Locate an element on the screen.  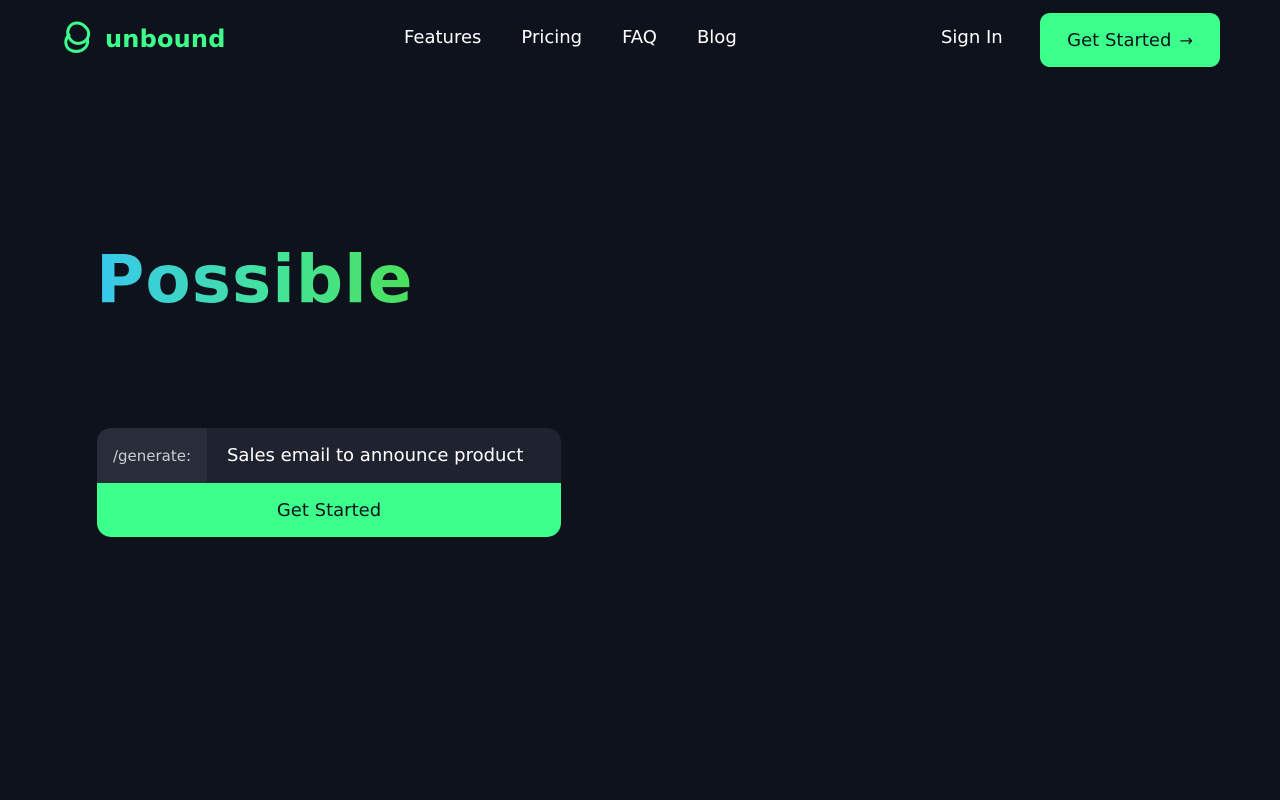
brand-name: unbound is located at coordinates (165, 39).